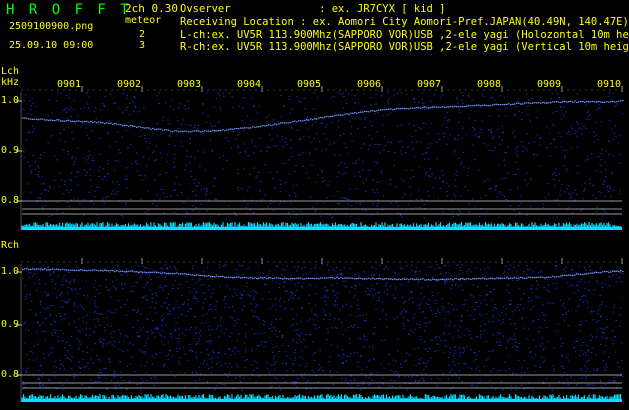 The width and height of the screenshot is (629, 410). What do you see at coordinates (369, 84) in the screenshot?
I see `time-tick-label: 0906` at bounding box center [369, 84].